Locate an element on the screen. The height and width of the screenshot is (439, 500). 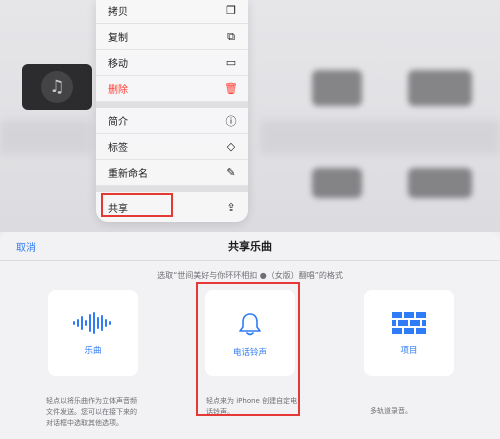
sheet-header: 取消 共享乐曲 is located at coordinates (250, 246).